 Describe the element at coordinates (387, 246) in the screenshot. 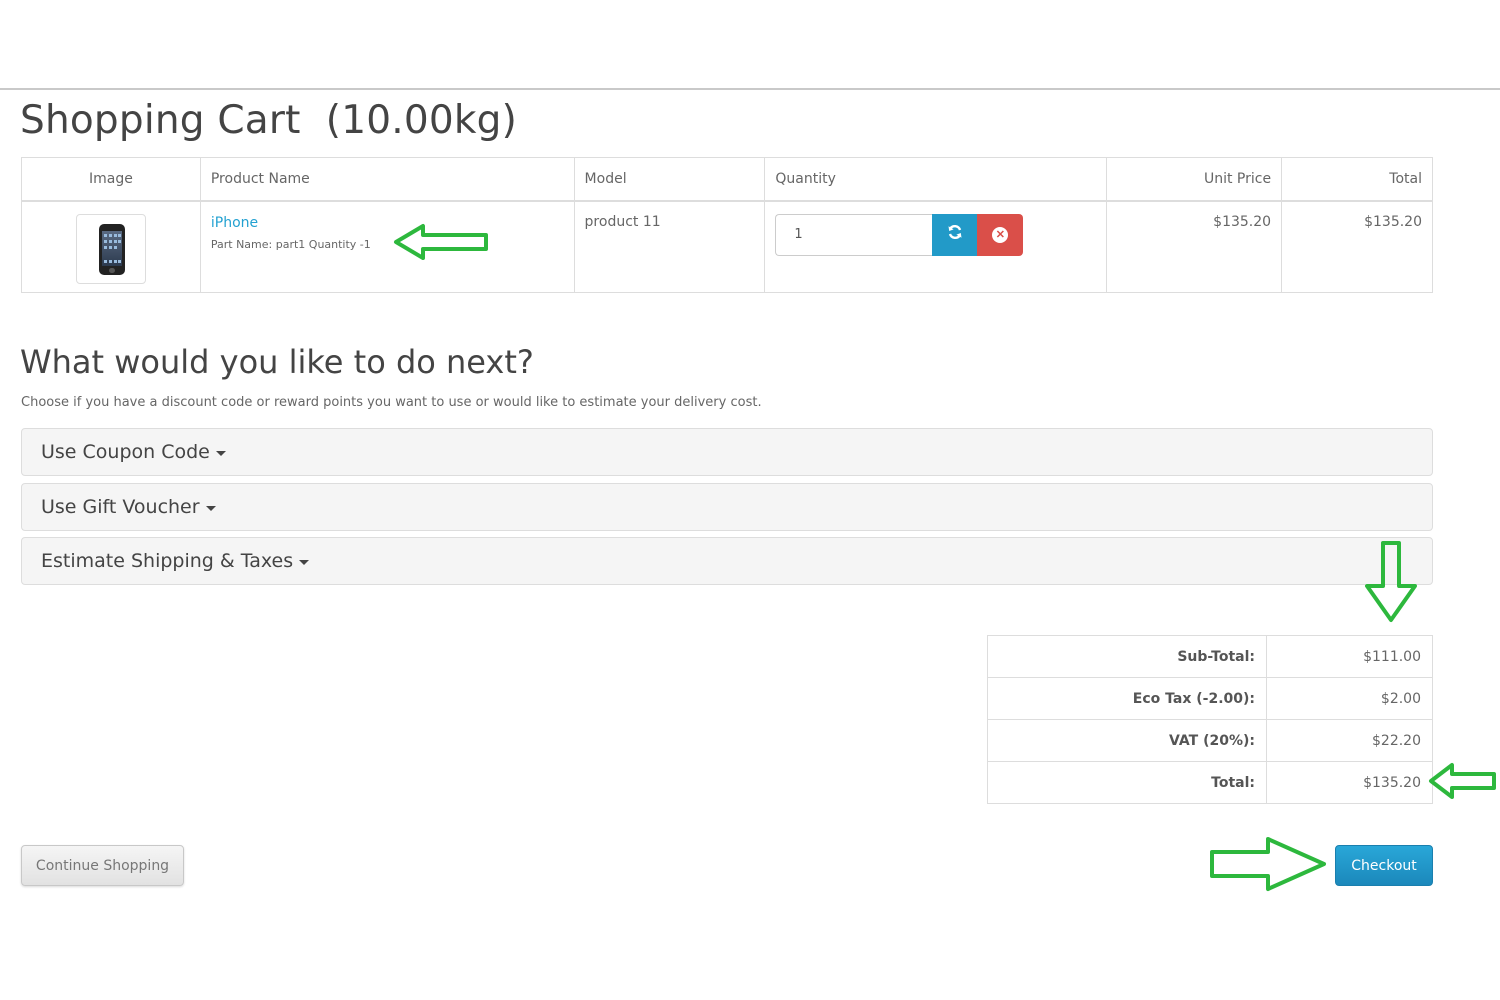

I see `cell-product-name: iPhone Part Name: part1 Quantity -1` at that location.